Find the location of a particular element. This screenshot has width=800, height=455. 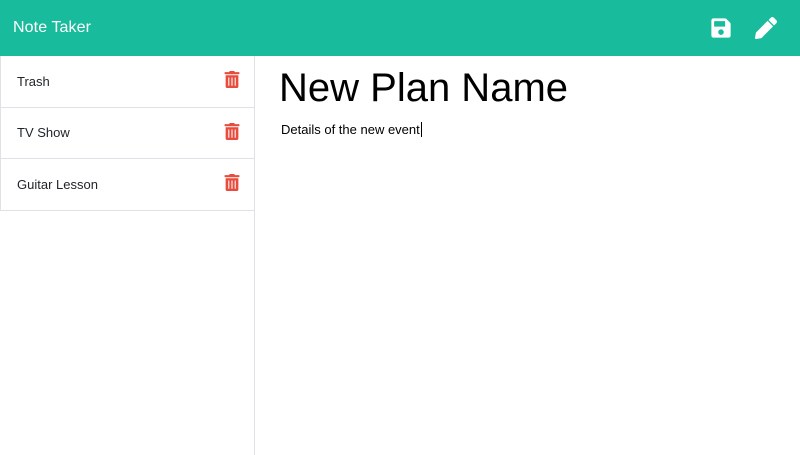

app-title: Note Taker is located at coordinates (52, 28).